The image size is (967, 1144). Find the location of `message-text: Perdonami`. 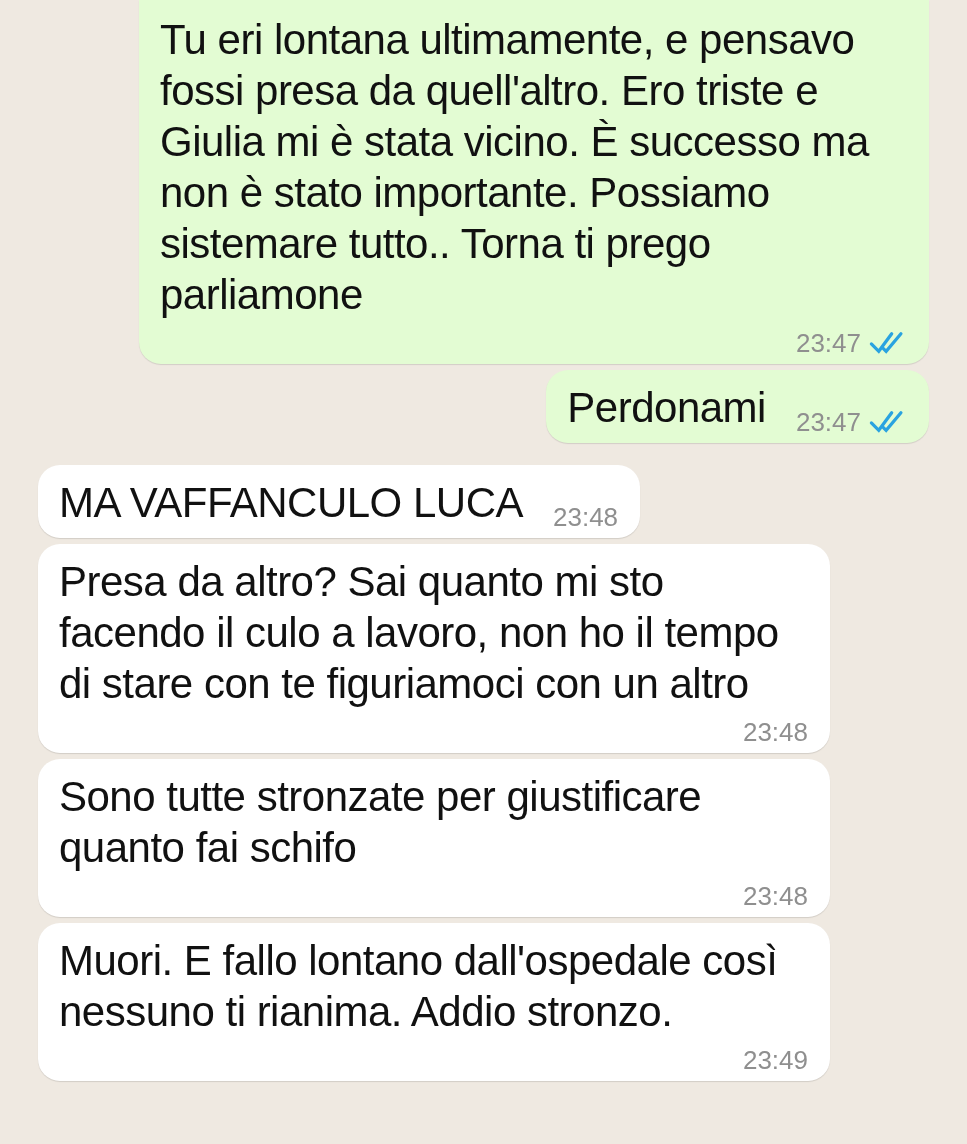

message-text: Perdonami is located at coordinates (666, 408).